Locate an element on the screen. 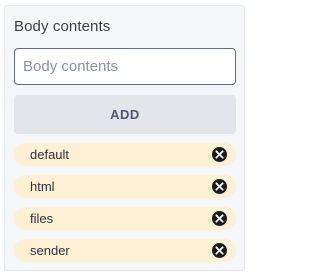  tag-label: default is located at coordinates (50, 154).